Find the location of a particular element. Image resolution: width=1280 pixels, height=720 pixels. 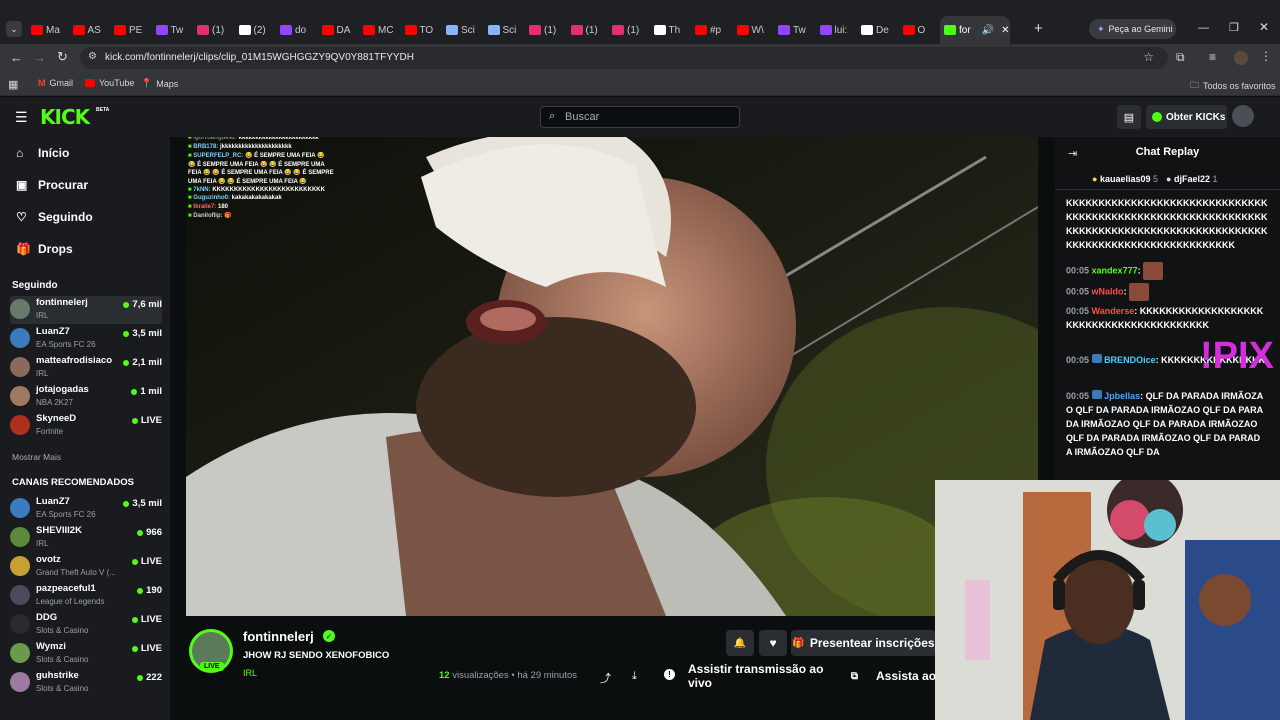

maps-icon: 📍 is located at coordinates (147, 83).